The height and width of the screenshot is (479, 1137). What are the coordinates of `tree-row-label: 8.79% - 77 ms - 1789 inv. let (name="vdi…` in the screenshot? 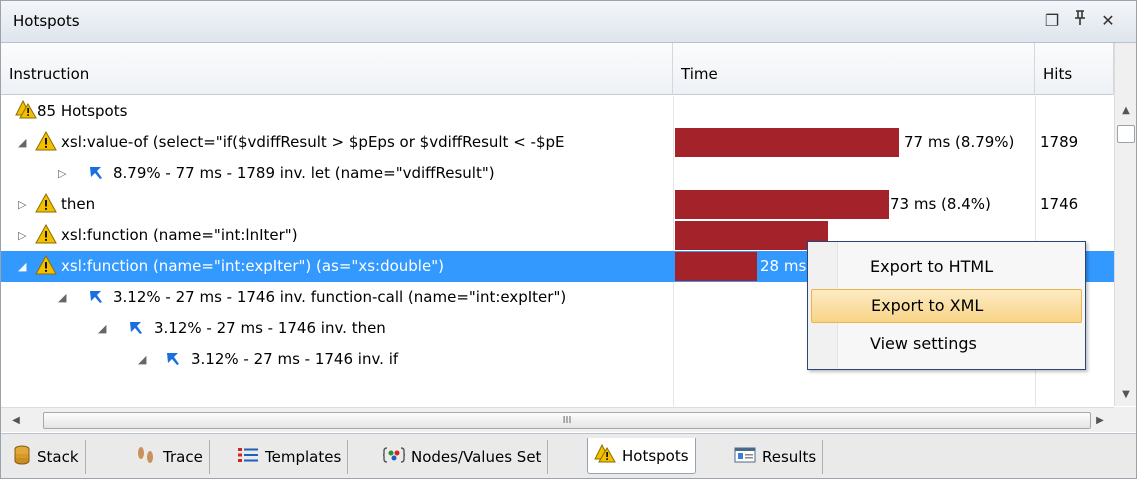 It's located at (304, 173).